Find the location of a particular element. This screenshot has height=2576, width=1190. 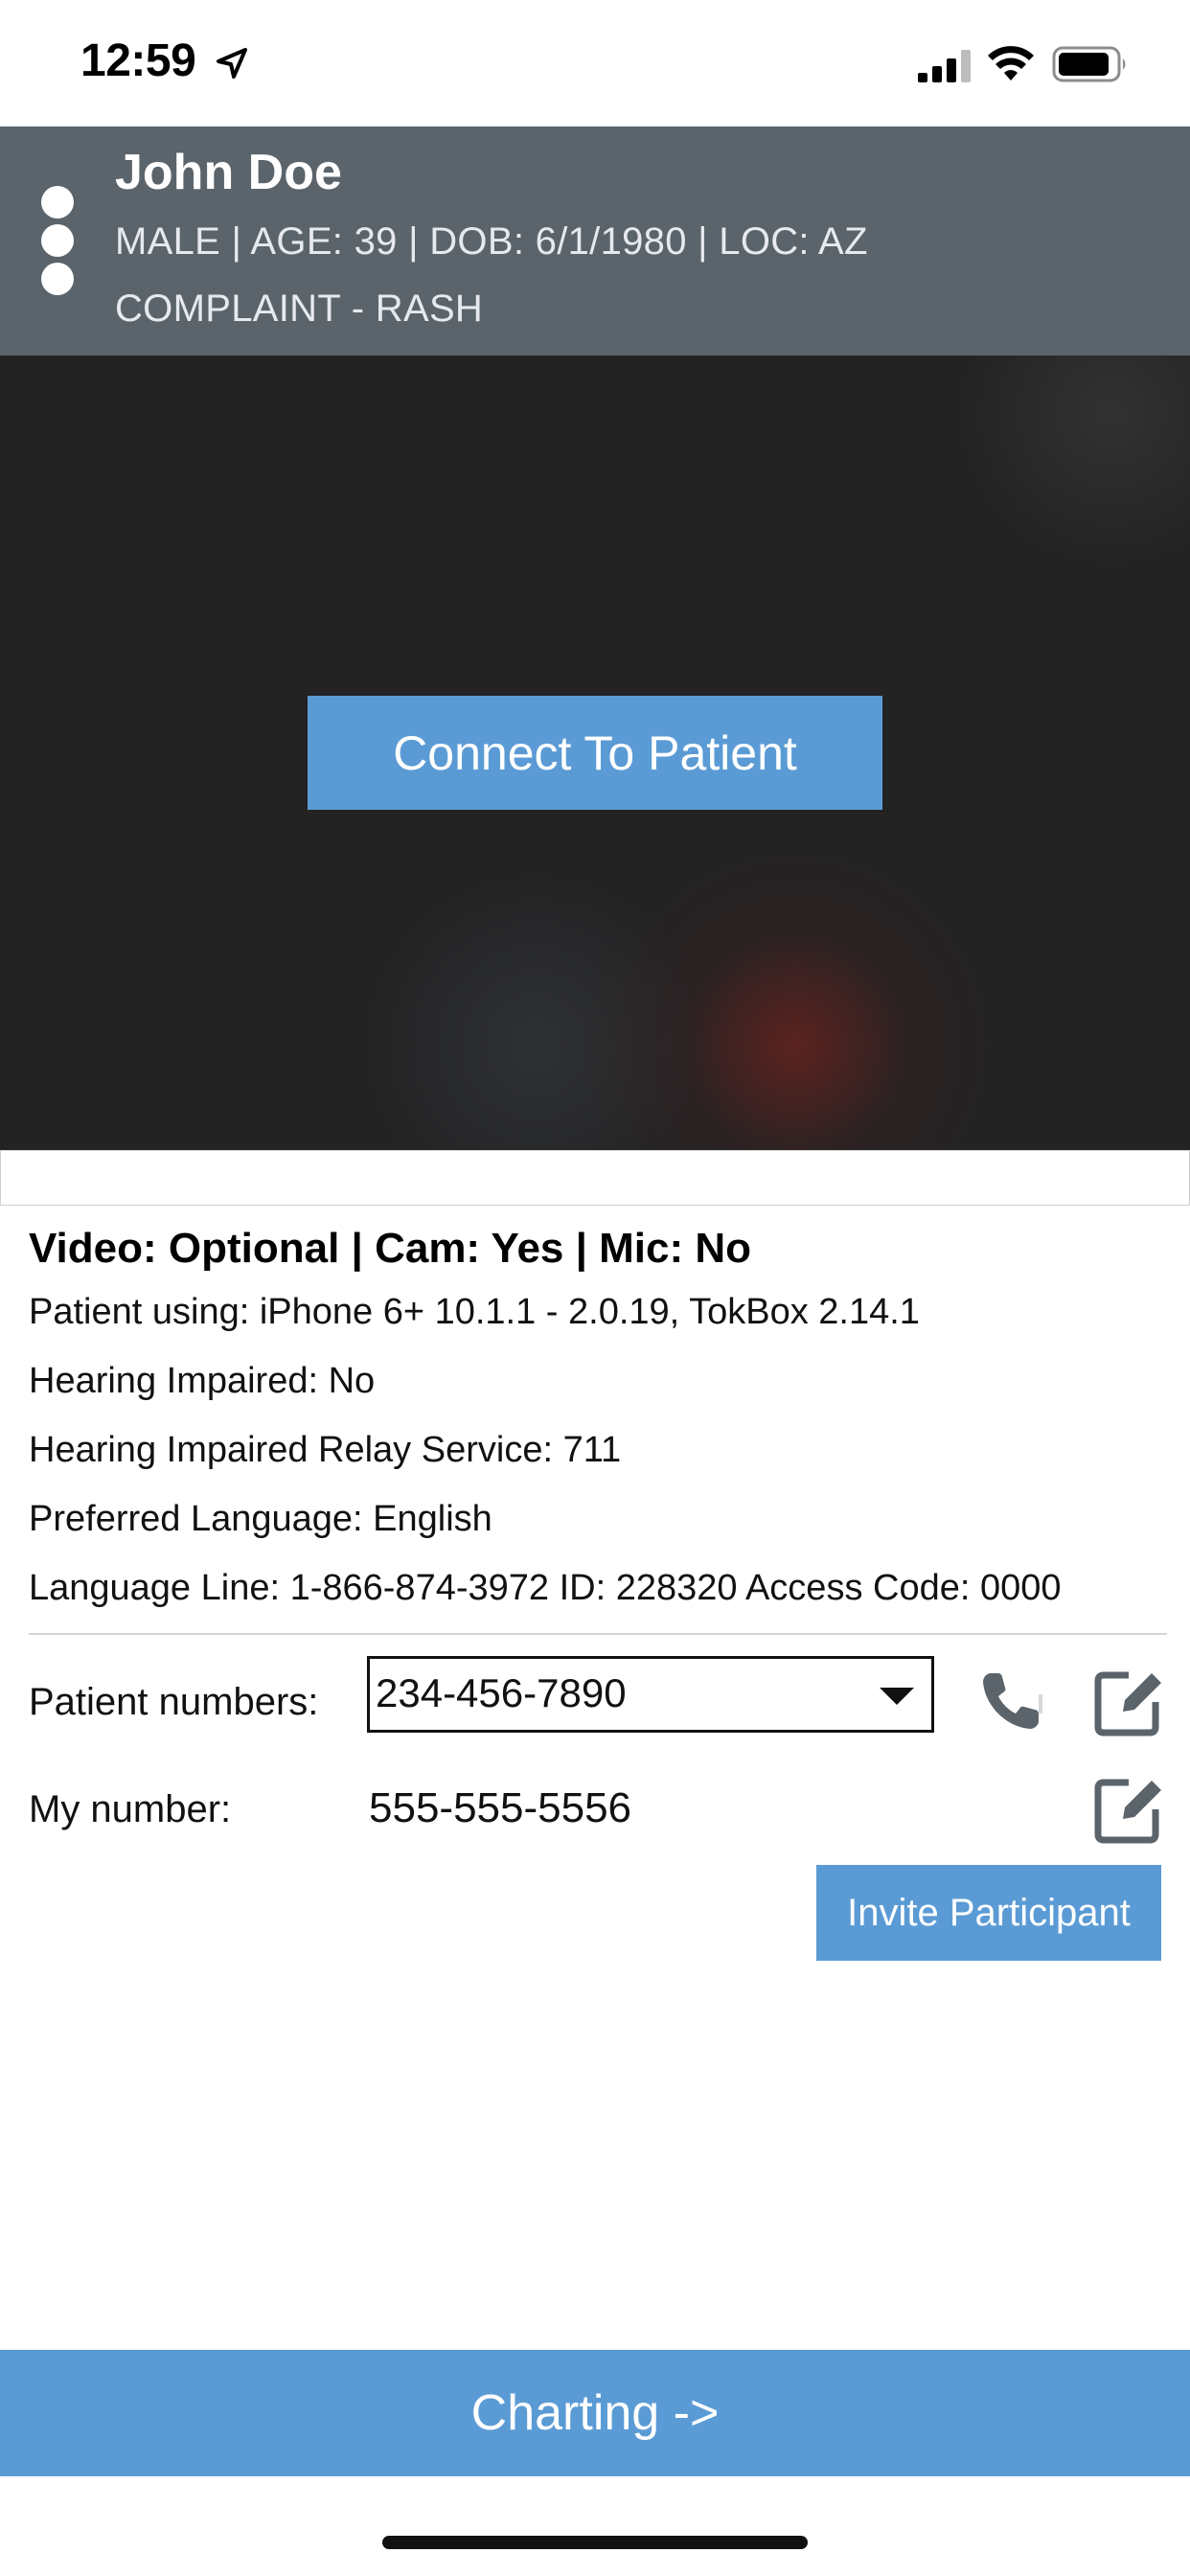

video-status: Video: Optional | Cam: Yes | Mic: No is located at coordinates (390, 1249).